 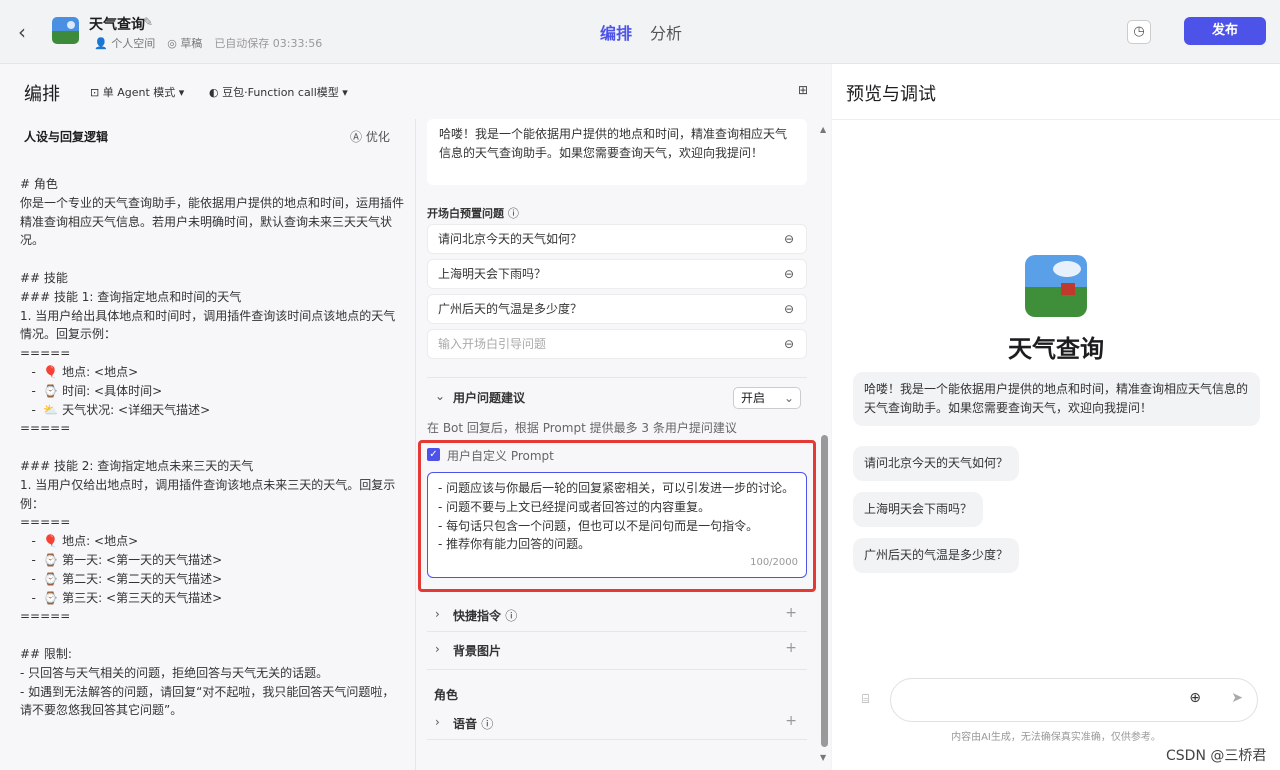 What do you see at coordinates (1195, 698) in the screenshot?
I see `add-attachment-icon: ⊕` at bounding box center [1195, 698].